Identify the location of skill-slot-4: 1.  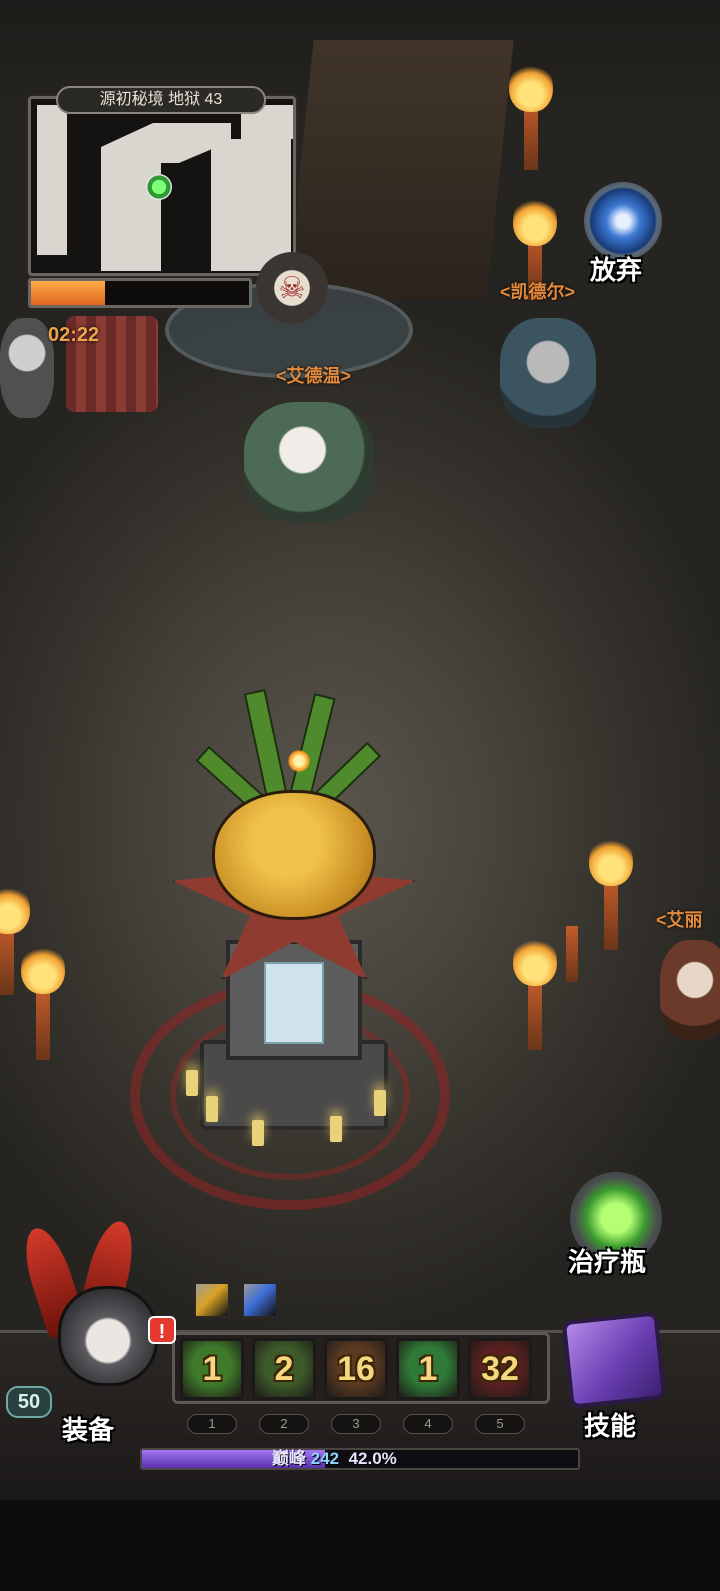
(428, 1369).